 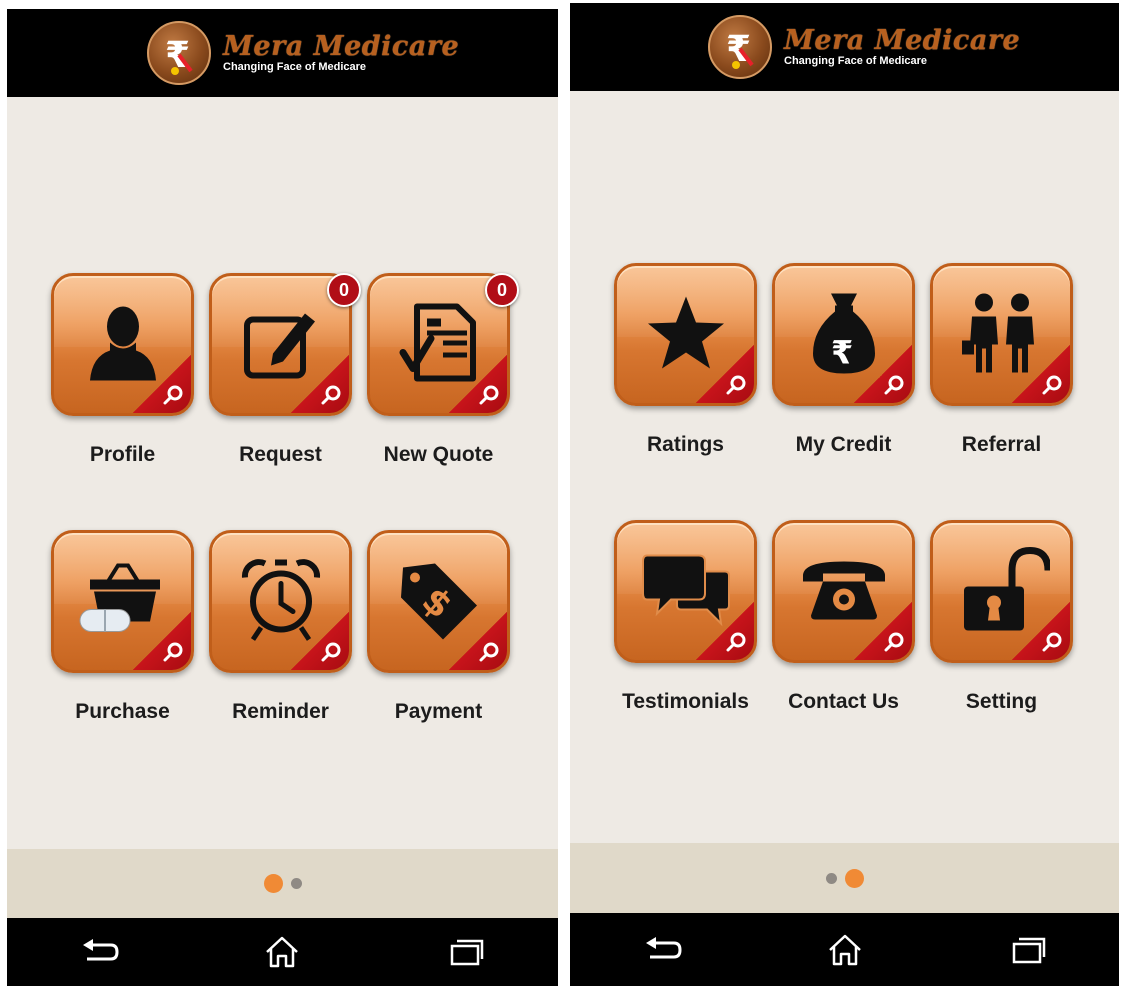 What do you see at coordinates (280, 711) in the screenshot?
I see `tile-label: Reminder` at bounding box center [280, 711].